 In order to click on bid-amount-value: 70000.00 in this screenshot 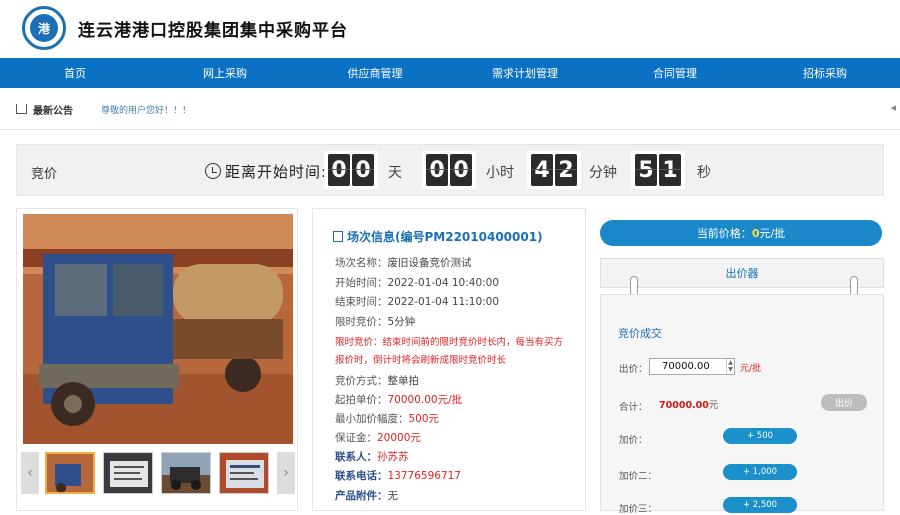, I will do `click(686, 366)`.